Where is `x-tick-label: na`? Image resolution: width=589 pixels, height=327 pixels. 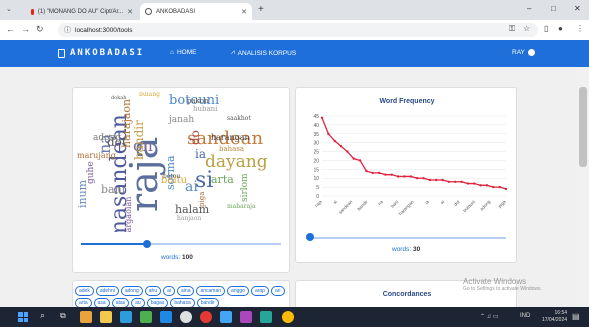
x-tick-label: na is located at coordinates (380, 202).